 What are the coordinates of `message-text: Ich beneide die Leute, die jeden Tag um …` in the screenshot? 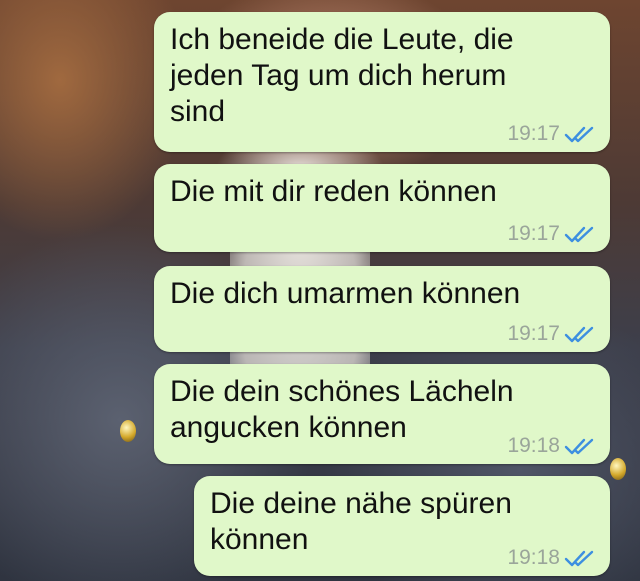 It's located at (342, 75).